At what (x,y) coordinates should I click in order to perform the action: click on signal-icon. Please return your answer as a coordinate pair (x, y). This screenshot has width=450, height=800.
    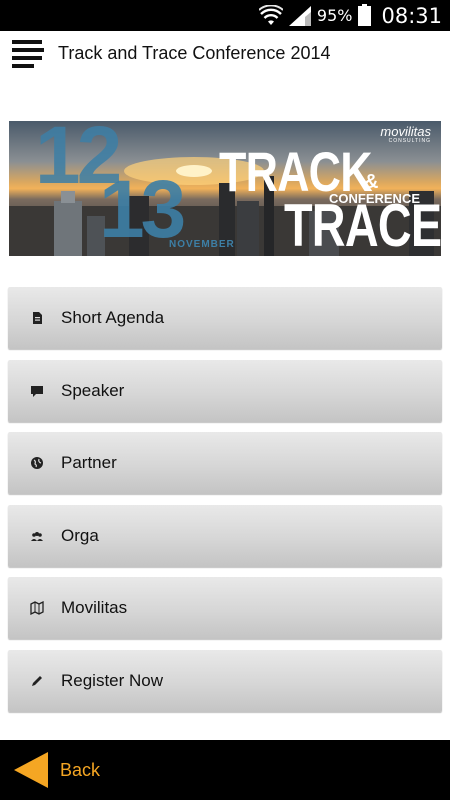
    Looking at the image, I should click on (299, 15).